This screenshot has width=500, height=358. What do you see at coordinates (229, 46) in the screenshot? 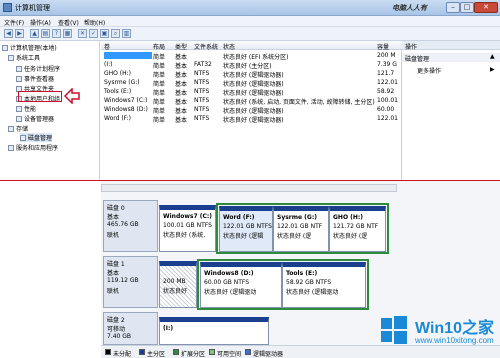
I see `col-status: 状态` at bounding box center [229, 46].